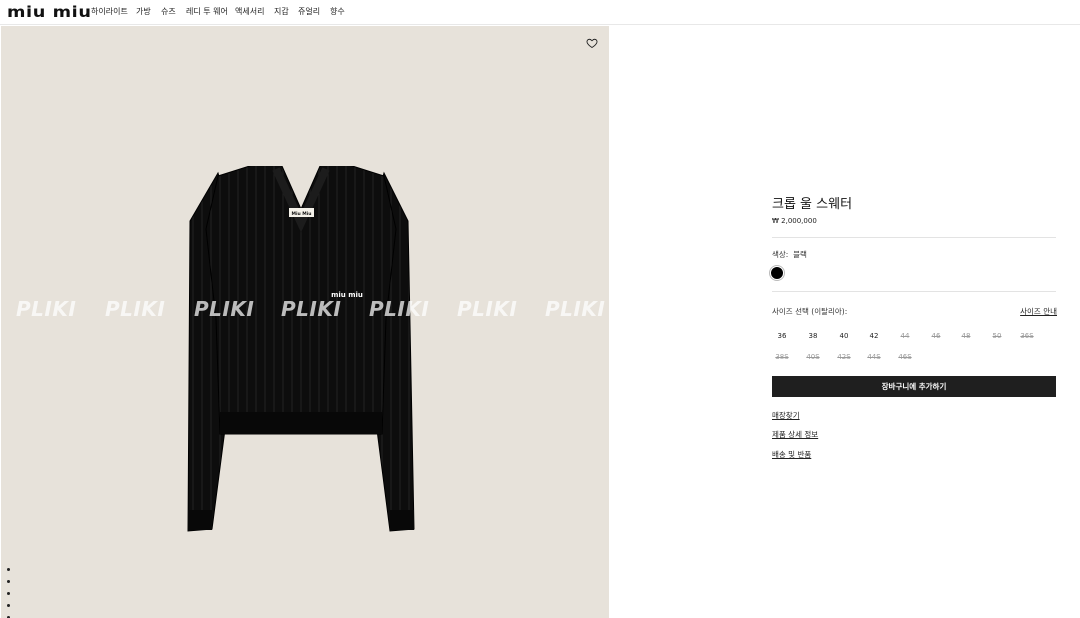 Image resolution: width=1080 pixels, height=618 pixels. What do you see at coordinates (780, 254) in the screenshot?
I see `color-label: 색상:` at bounding box center [780, 254].